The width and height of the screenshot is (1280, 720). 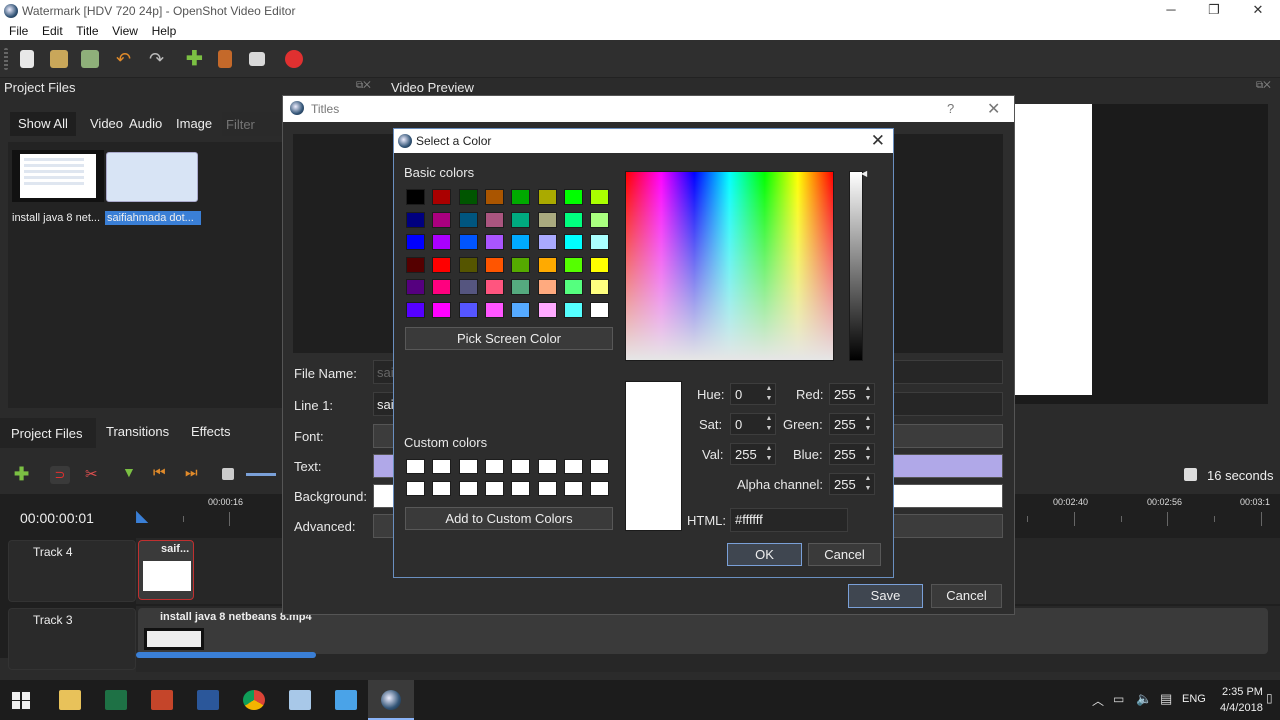 I want to click on undo-icon: ↶, so click(x=125, y=59).